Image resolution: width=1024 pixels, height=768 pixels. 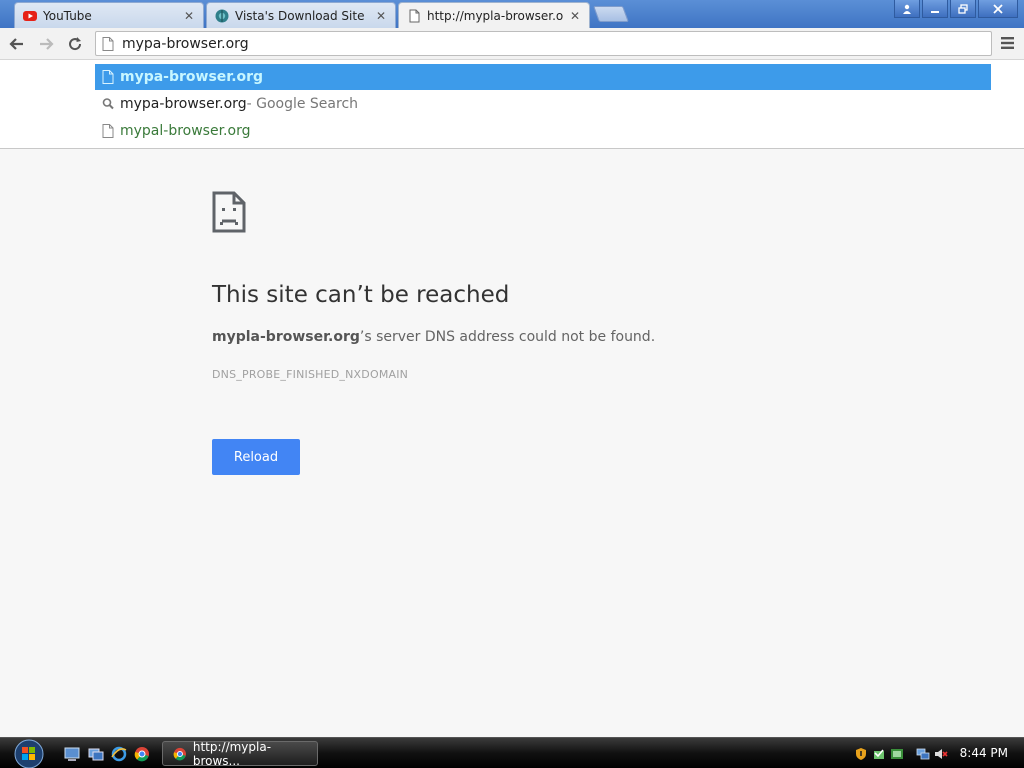 What do you see at coordinates (310, 374) in the screenshot?
I see `error-code: DNS_PROBE_FINISHED_NXDOMAIN` at bounding box center [310, 374].